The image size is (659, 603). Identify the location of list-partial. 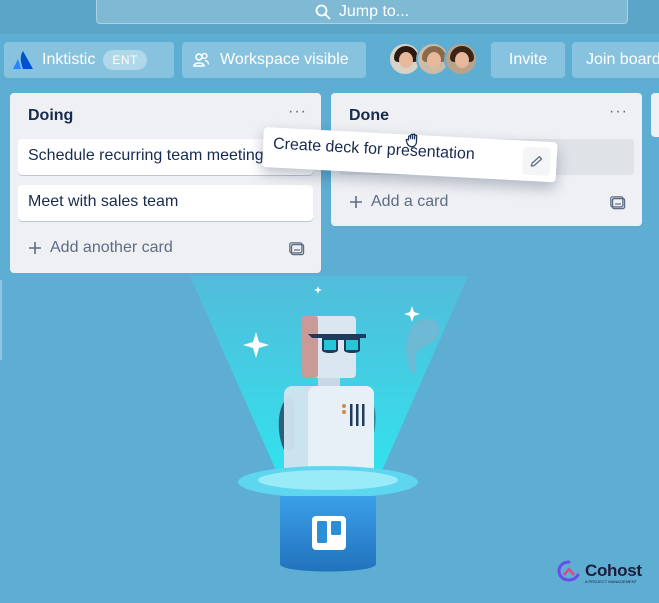
(655, 115).